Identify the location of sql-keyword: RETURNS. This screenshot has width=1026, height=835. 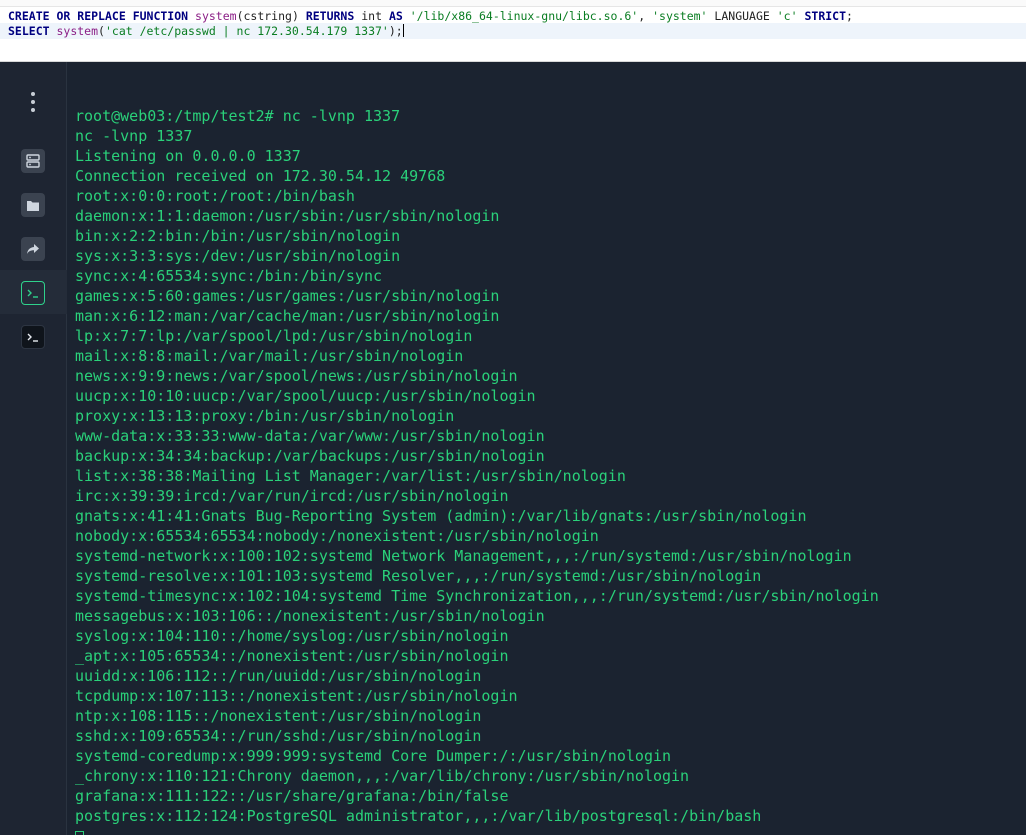
(330, 16).